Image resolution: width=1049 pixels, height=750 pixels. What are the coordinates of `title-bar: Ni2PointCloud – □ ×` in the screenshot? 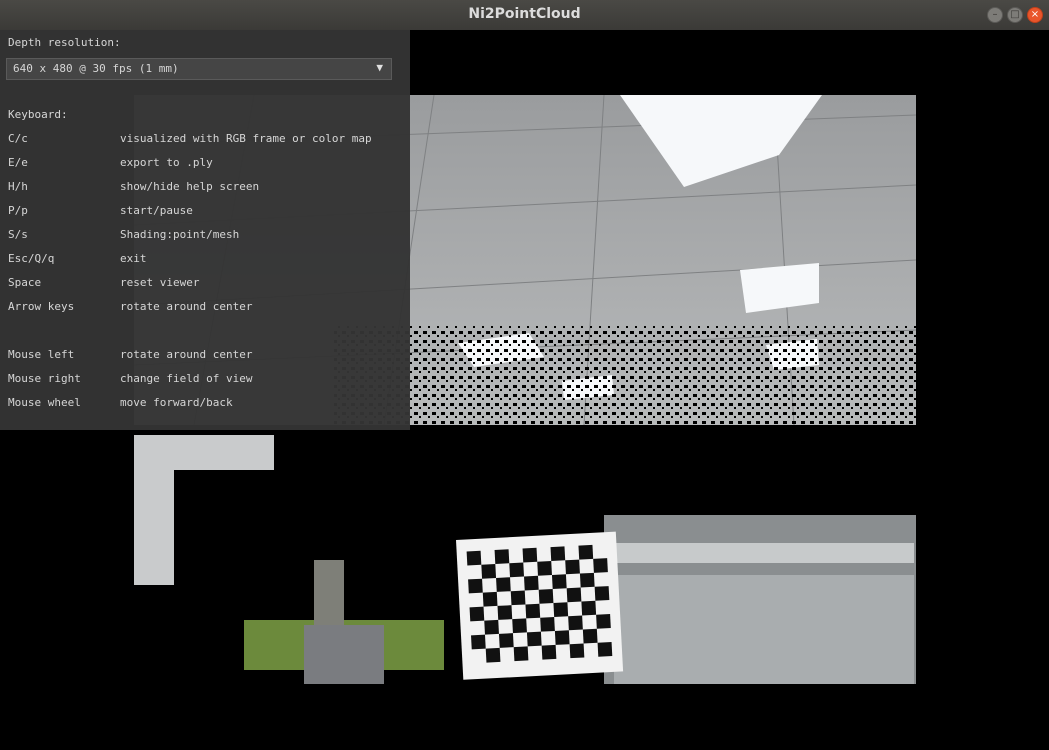 It's located at (524, 15).